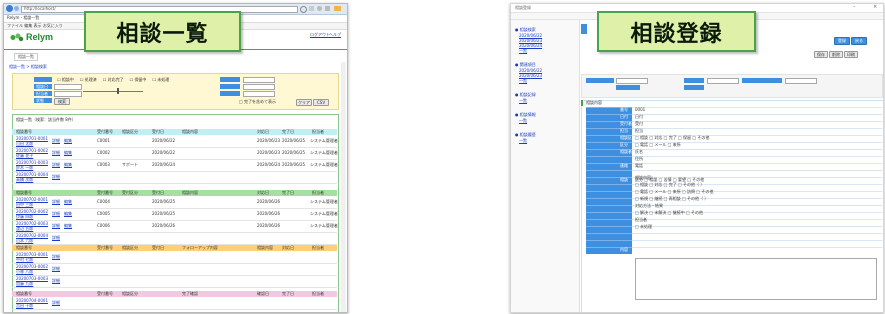 This screenshot has height=314, width=885. Describe the element at coordinates (672, 138) in the screenshot. I see `form-value: □ 相談 □ 対応 □ 完了 □ 保留 □ その他` at that location.